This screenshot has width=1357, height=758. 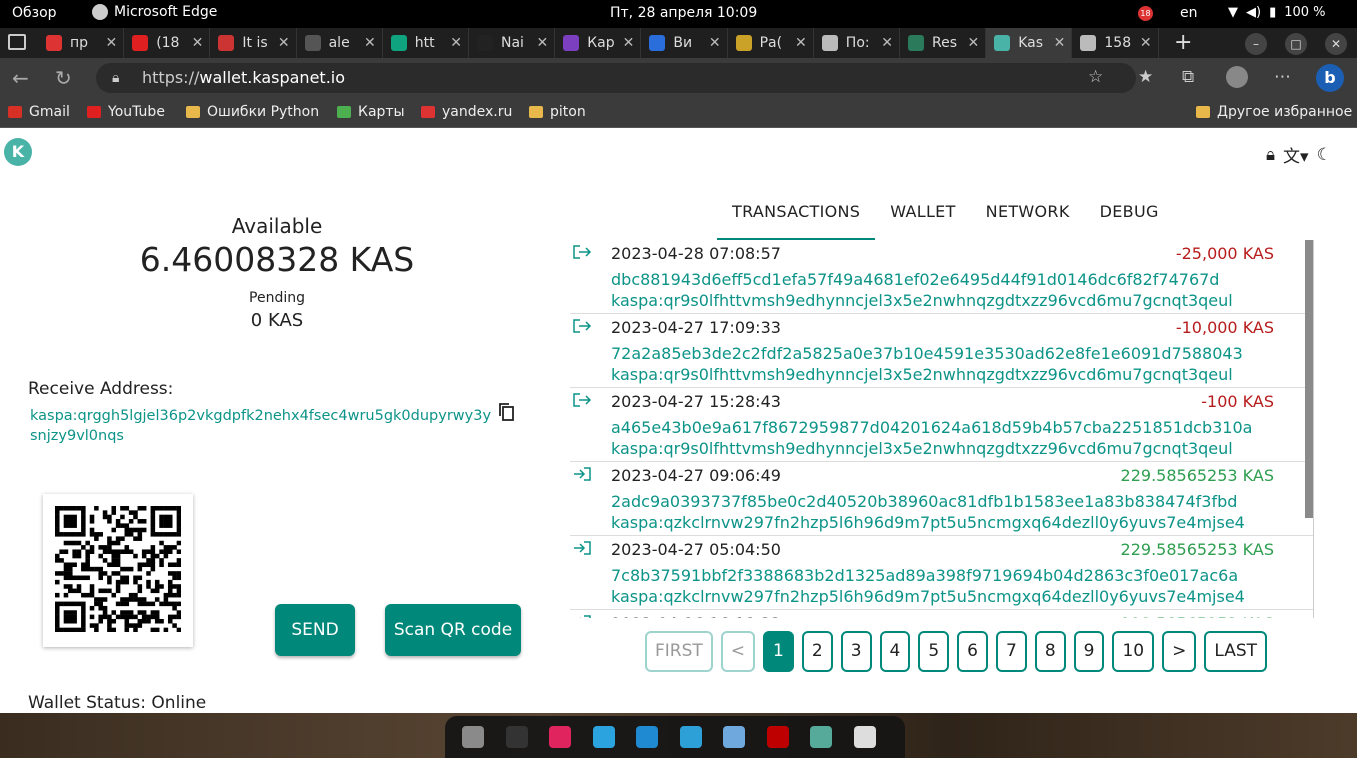 I want to click on refresh-icon: ↻, so click(x=63, y=78).